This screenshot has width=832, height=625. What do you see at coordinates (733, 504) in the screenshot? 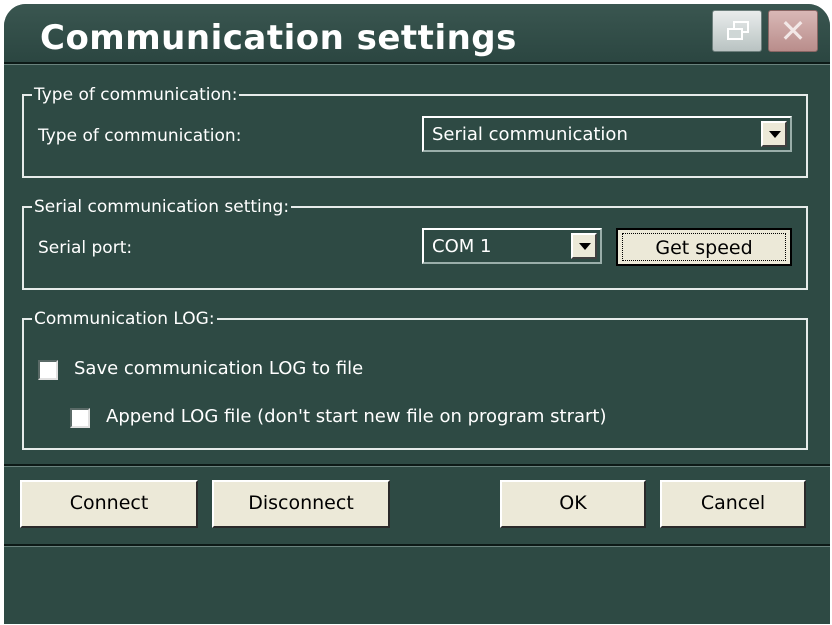
I see `cancel-button: Cancel` at bounding box center [733, 504].